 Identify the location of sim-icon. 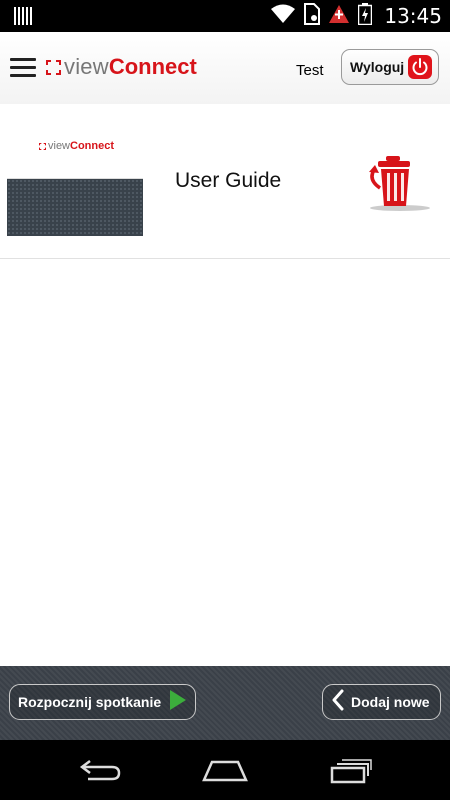
(312, 16).